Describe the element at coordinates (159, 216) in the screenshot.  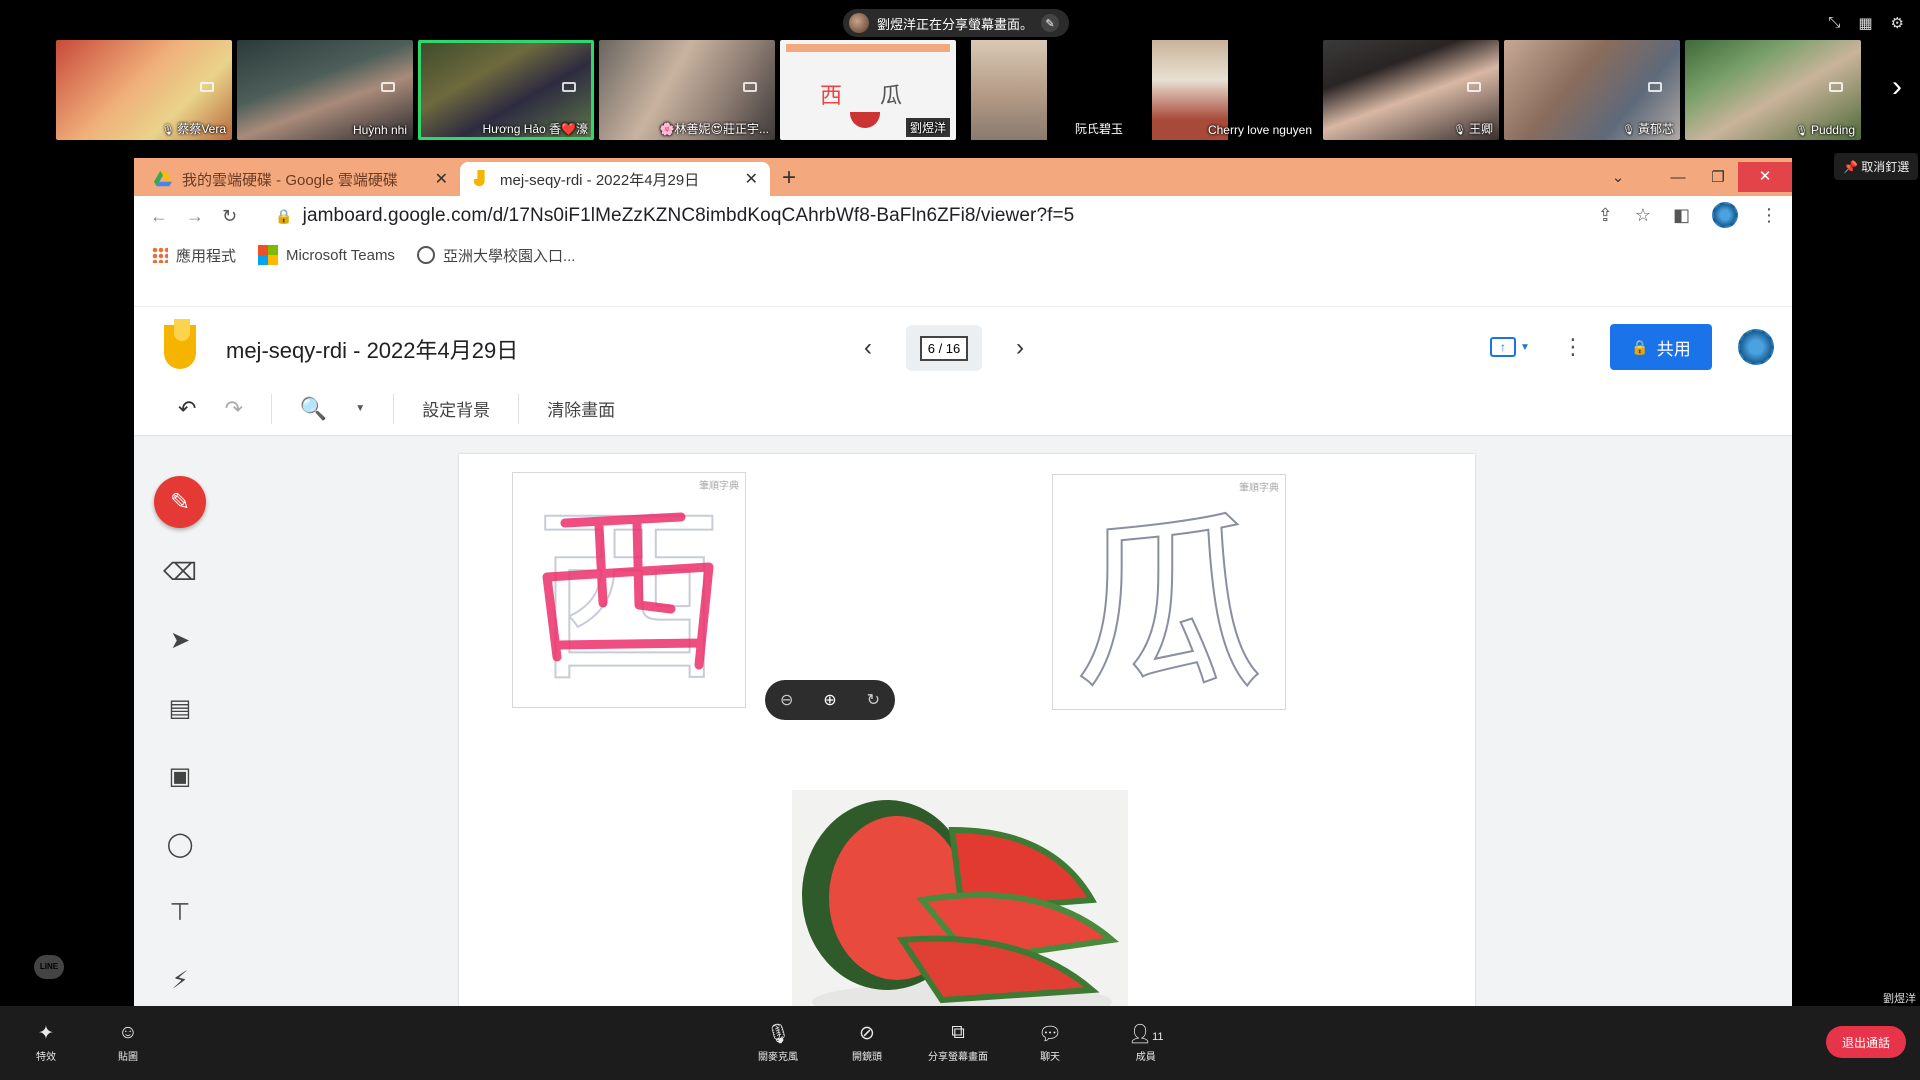
I see `back-icon: ←` at that location.